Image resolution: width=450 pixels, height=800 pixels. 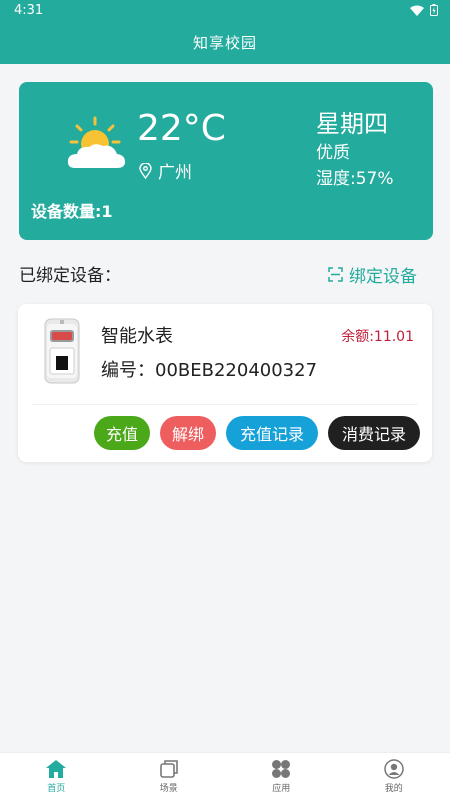 What do you see at coordinates (145, 170) in the screenshot?
I see `location-pin-icon` at bounding box center [145, 170].